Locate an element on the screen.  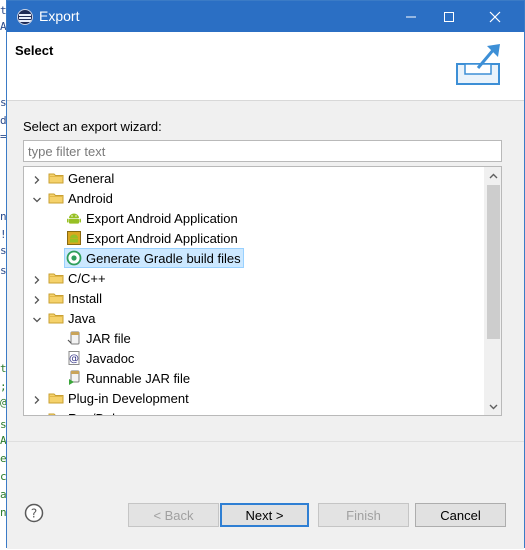
close-button is located at coordinates (495, 16).